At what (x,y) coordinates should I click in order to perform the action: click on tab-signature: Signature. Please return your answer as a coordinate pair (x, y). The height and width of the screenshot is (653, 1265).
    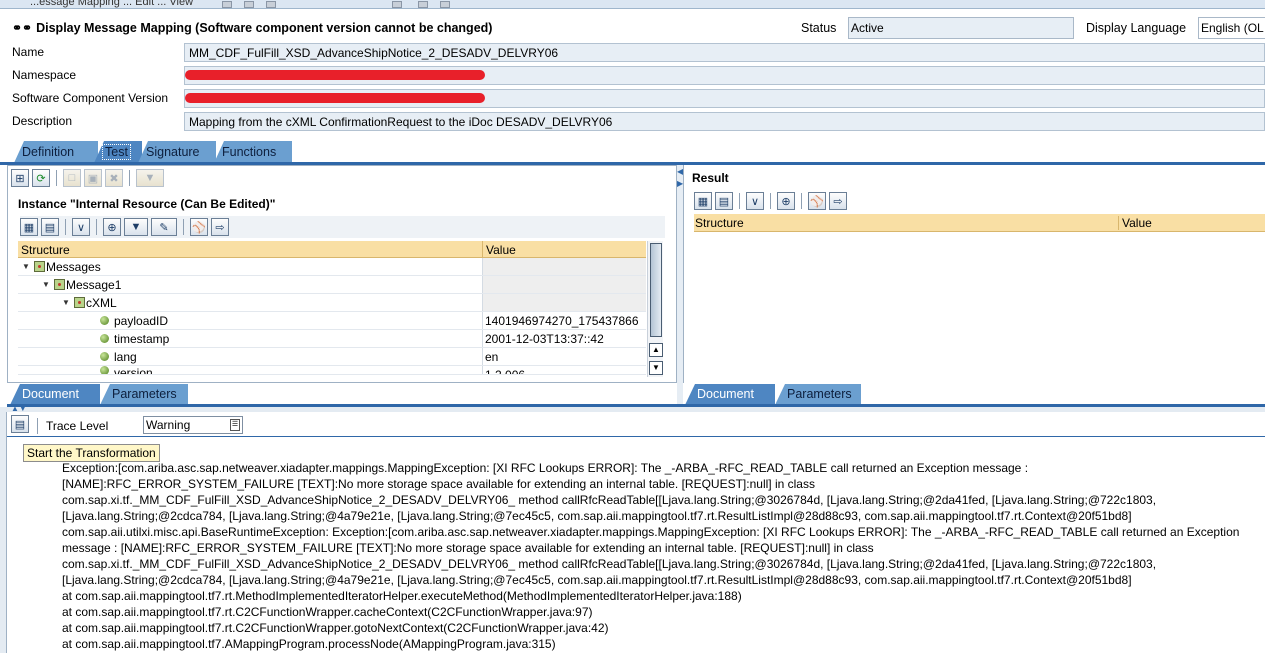
    Looking at the image, I should click on (177, 152).